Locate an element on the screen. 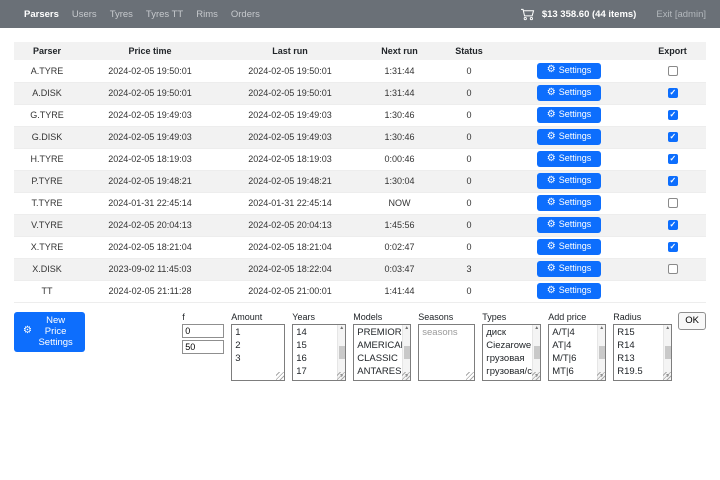 The width and height of the screenshot is (720, 480). nav-item-parsers: Parsers is located at coordinates (41, 14).